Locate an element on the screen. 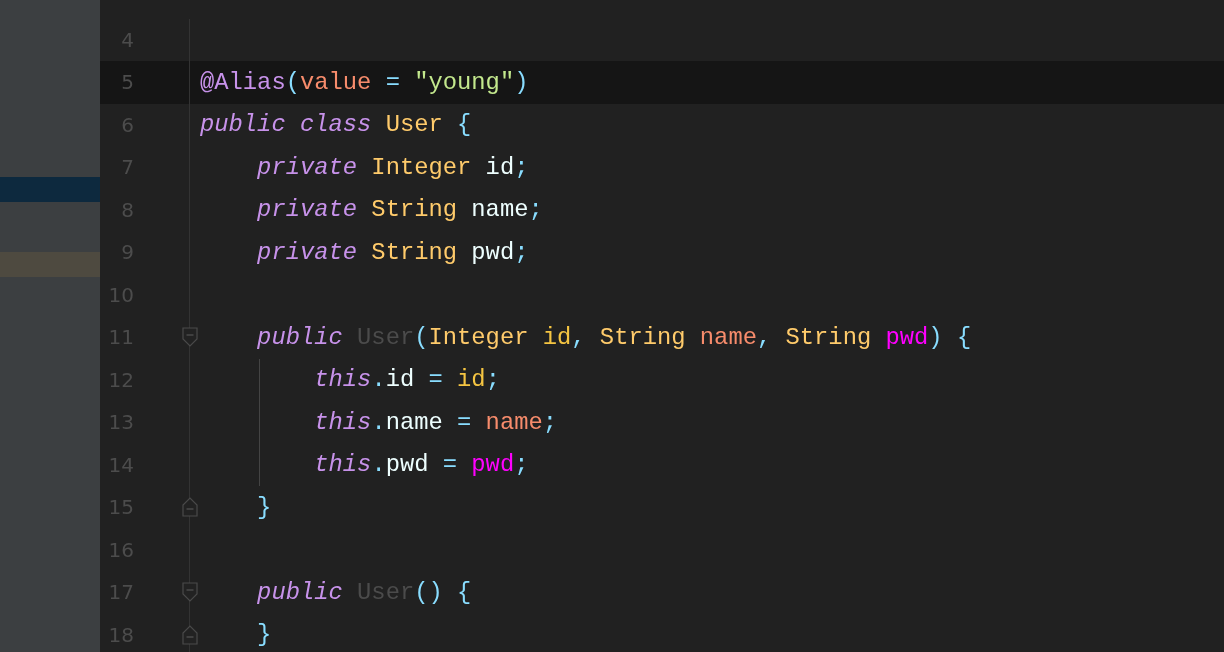 Image resolution: width=1224 pixels, height=652 pixels. code-line: private Integer id; is located at coordinates (392, 167).